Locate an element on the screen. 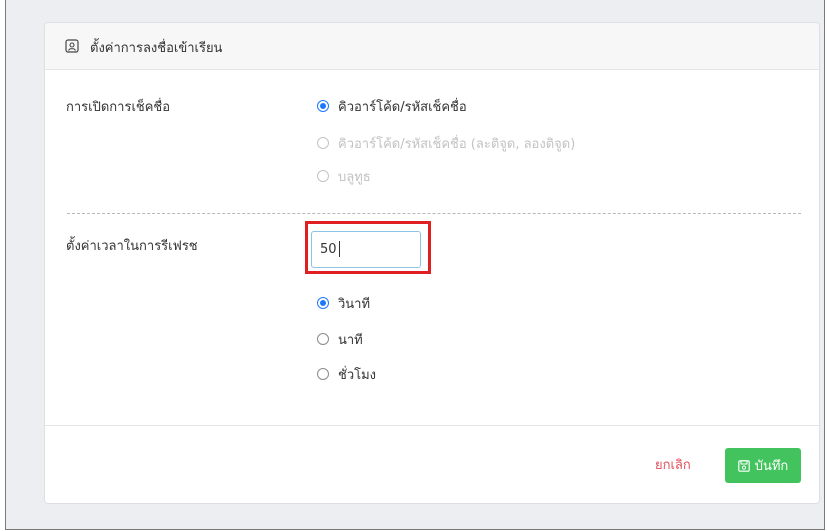  refresh-time-label: ตั้งค่าเวลาในการรีเฟรช is located at coordinates (132, 246).